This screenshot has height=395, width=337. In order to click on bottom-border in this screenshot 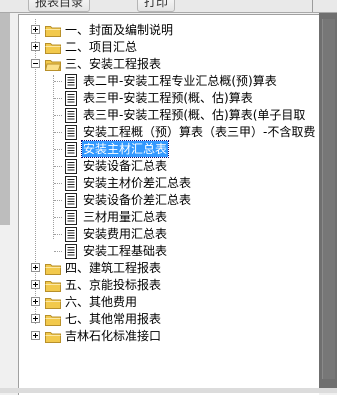, I will do `click(168, 390)`.